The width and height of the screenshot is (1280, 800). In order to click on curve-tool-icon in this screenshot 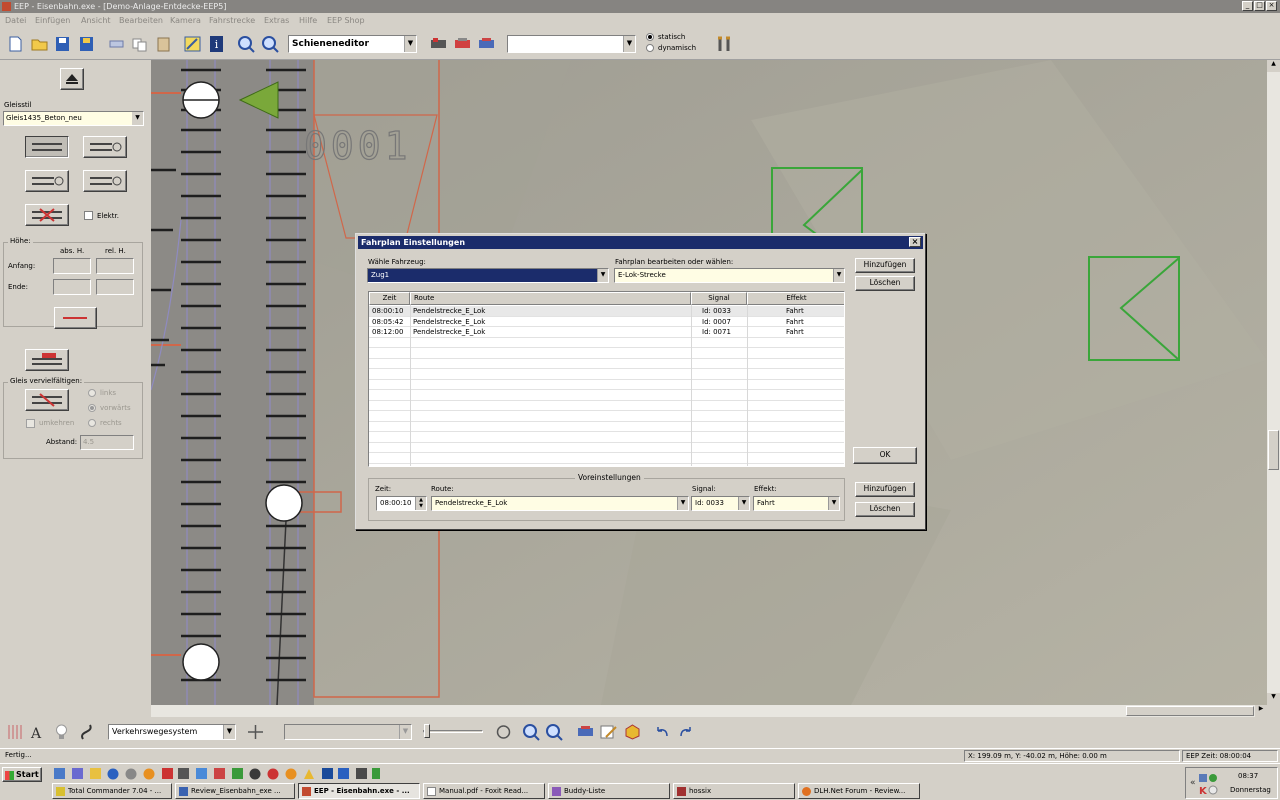, I will do `click(87, 732)`.